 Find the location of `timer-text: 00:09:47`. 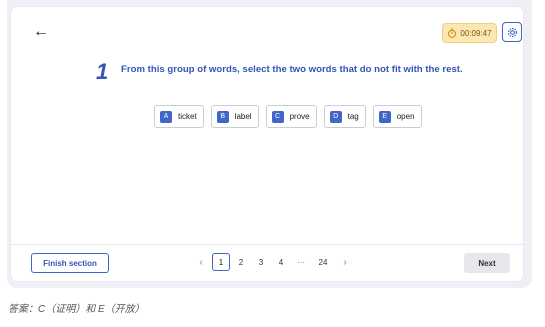

timer-text: 00:09:47 is located at coordinates (476, 33).